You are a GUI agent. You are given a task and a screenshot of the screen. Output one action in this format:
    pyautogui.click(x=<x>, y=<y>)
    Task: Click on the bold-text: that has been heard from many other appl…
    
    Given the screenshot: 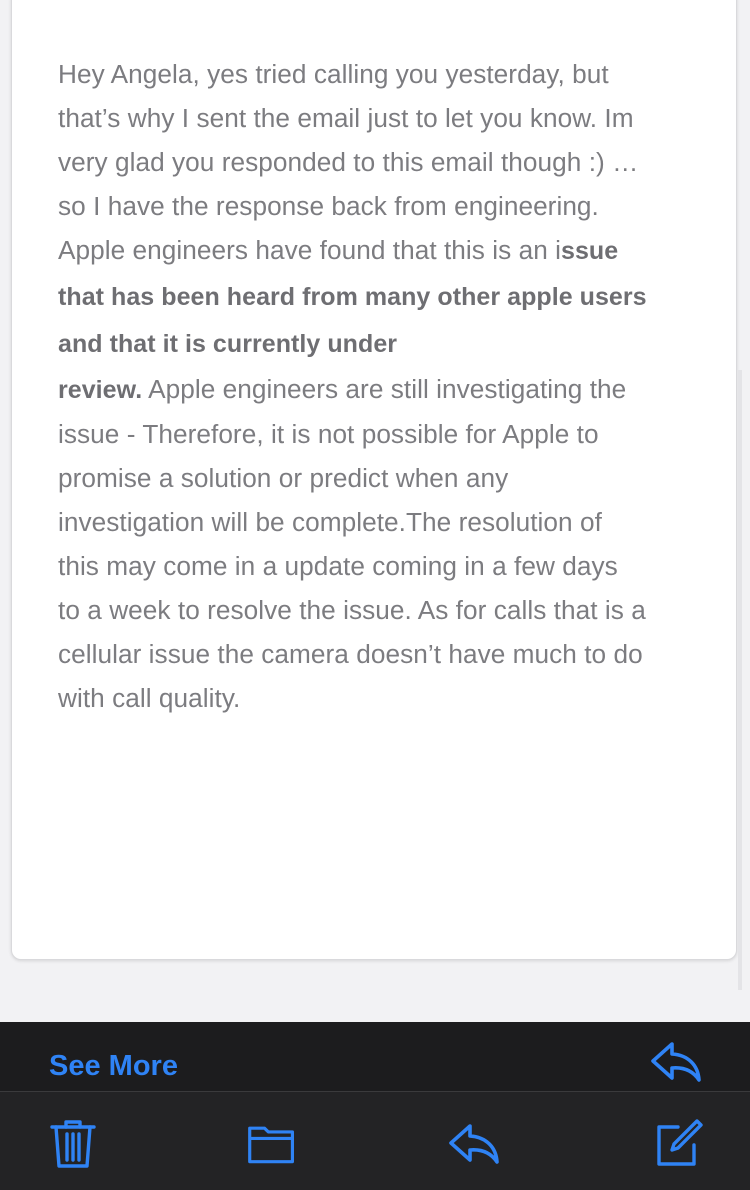 What is the action you would take?
    pyautogui.click(x=352, y=297)
    